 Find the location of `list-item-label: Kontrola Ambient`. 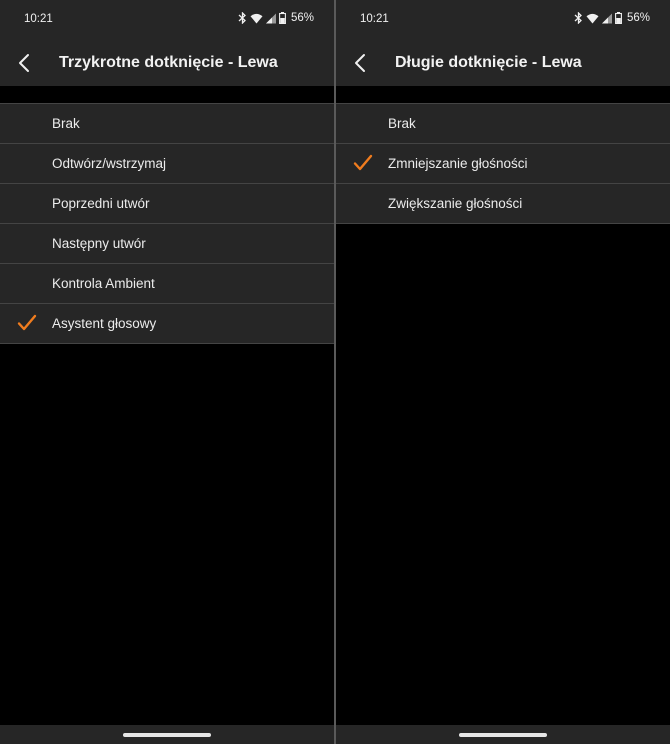

list-item-label: Kontrola Ambient is located at coordinates (103, 283).